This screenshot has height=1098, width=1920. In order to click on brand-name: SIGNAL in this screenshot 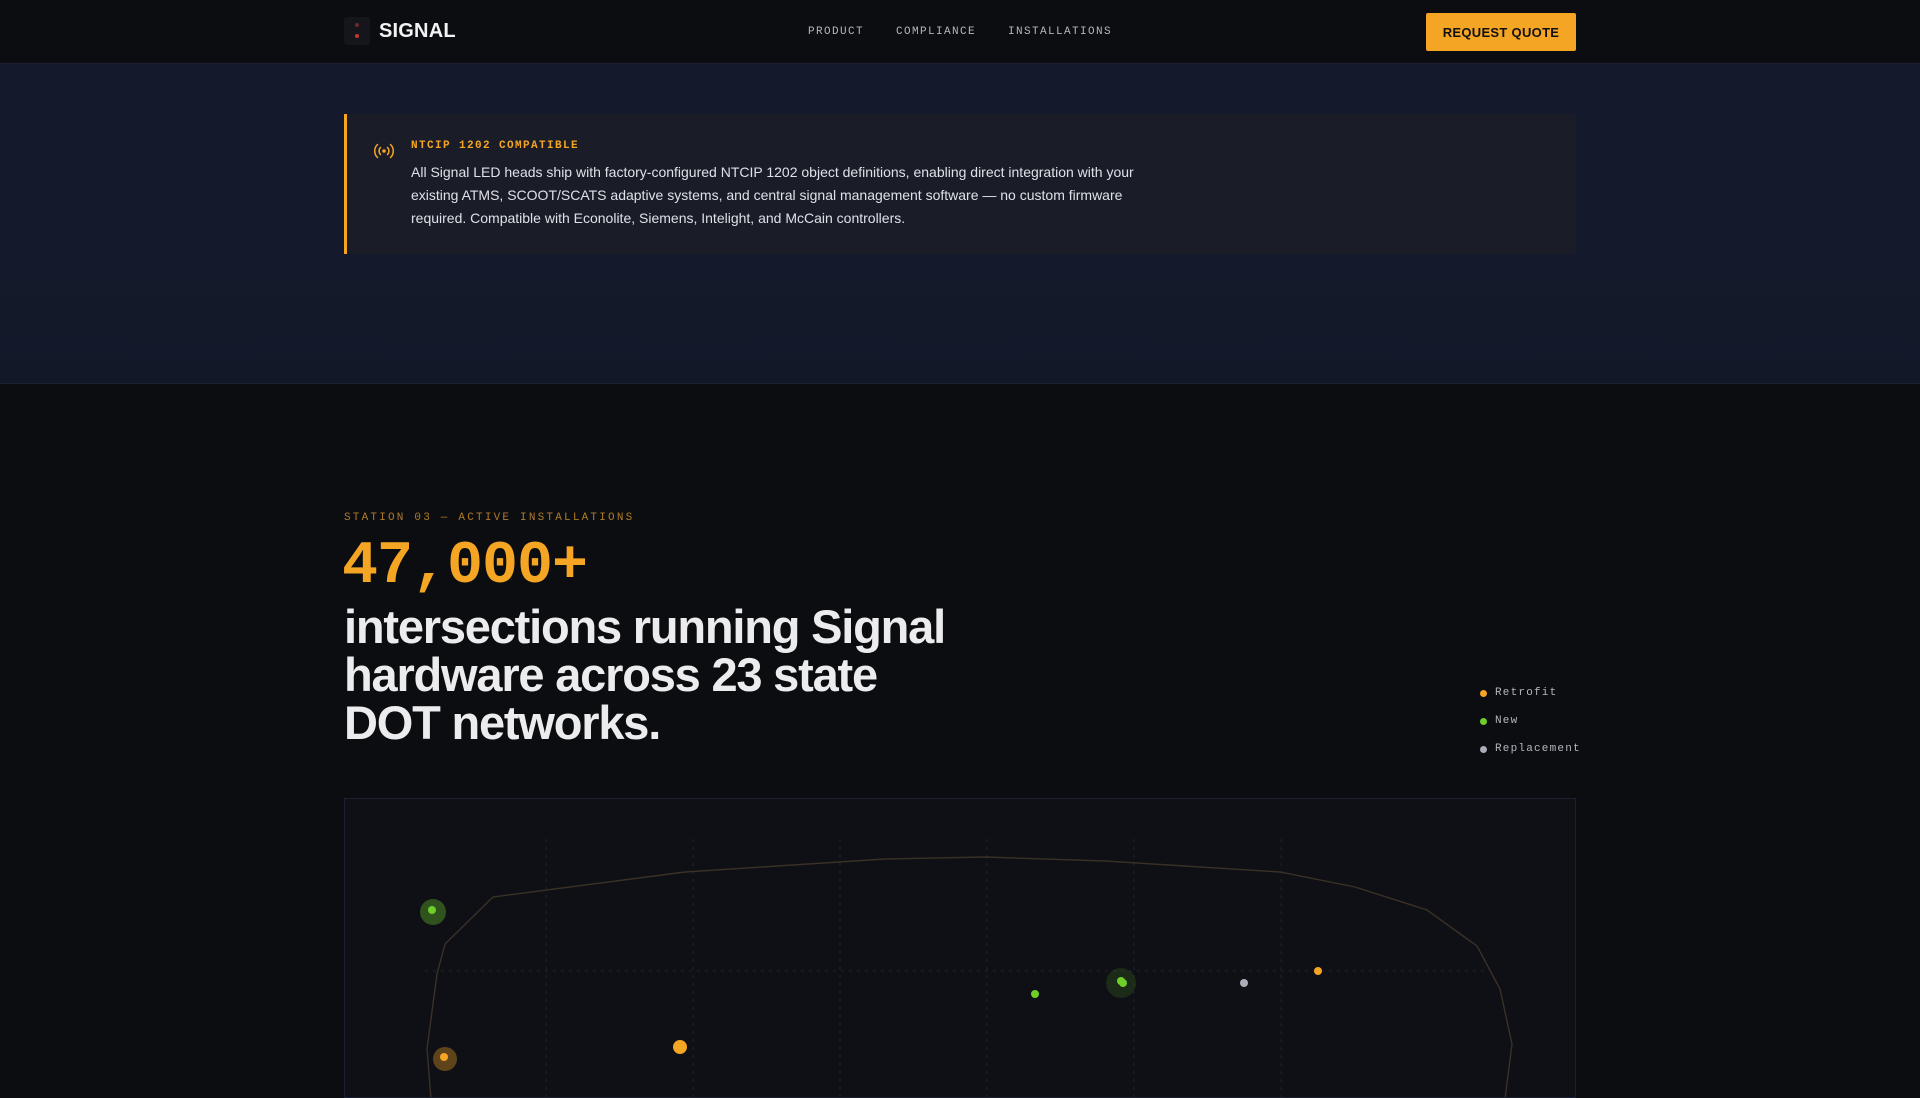, I will do `click(417, 30)`.